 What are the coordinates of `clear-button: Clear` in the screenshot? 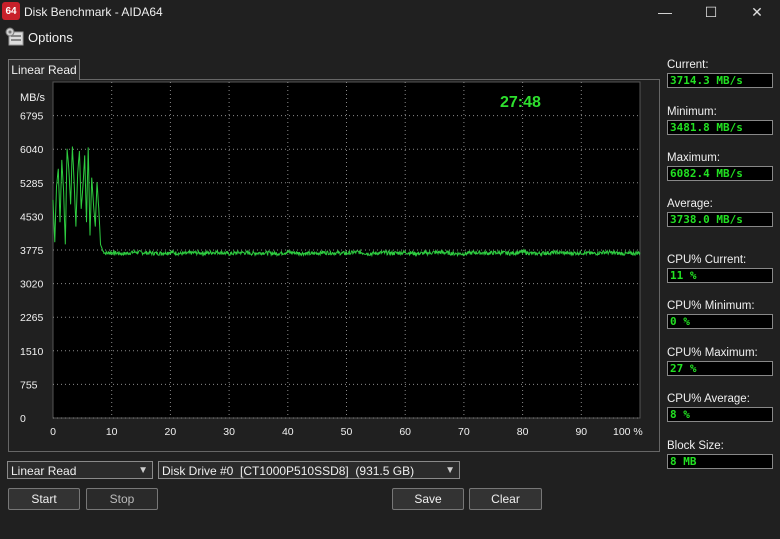 It's located at (505, 499).